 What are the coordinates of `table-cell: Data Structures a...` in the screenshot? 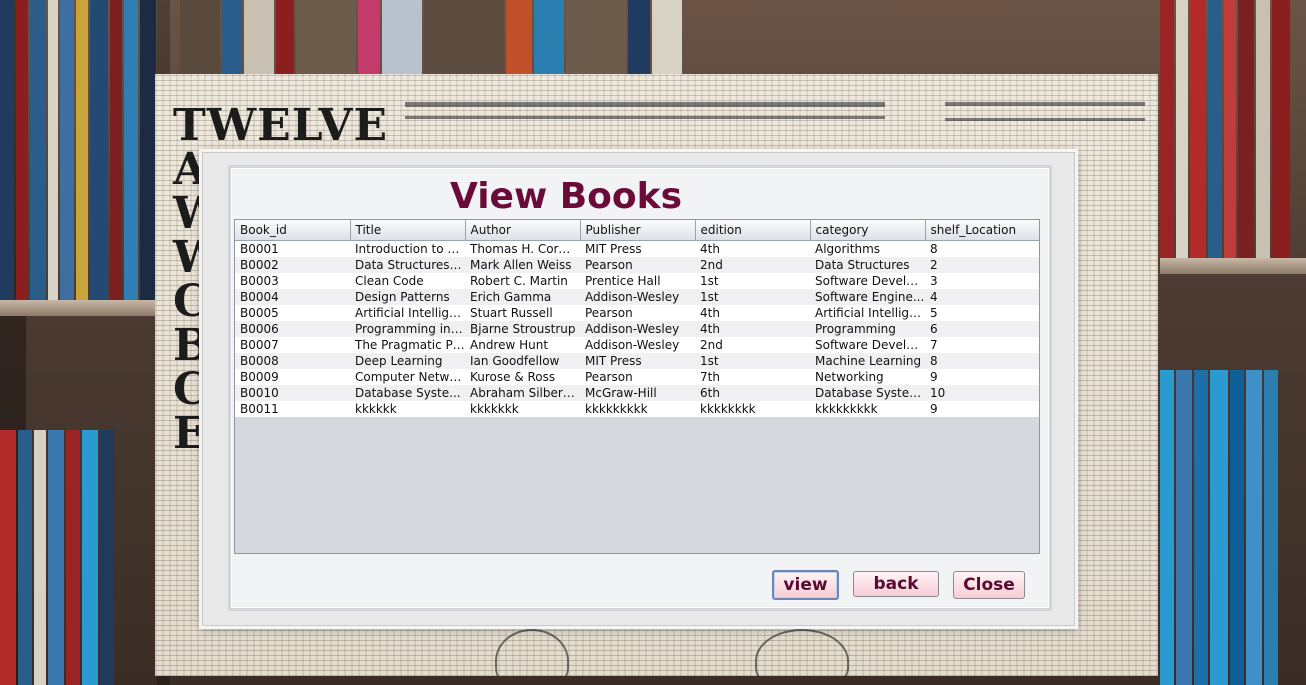 It's located at (407, 265).